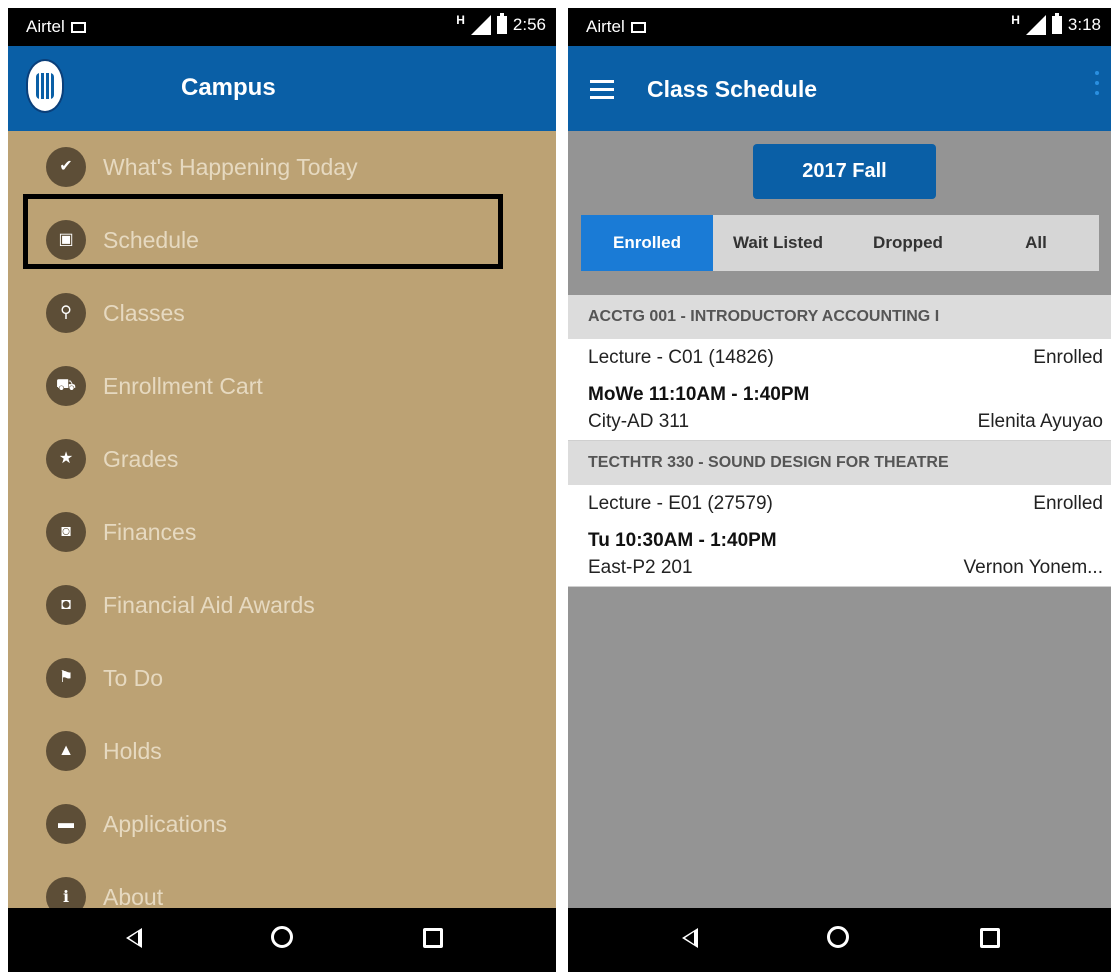 The height and width of the screenshot is (972, 1111). Describe the element at coordinates (839, 463) in the screenshot. I see `course-header: TECTHTR 330 - SOUND DESIGN FOR THEATRE` at that location.